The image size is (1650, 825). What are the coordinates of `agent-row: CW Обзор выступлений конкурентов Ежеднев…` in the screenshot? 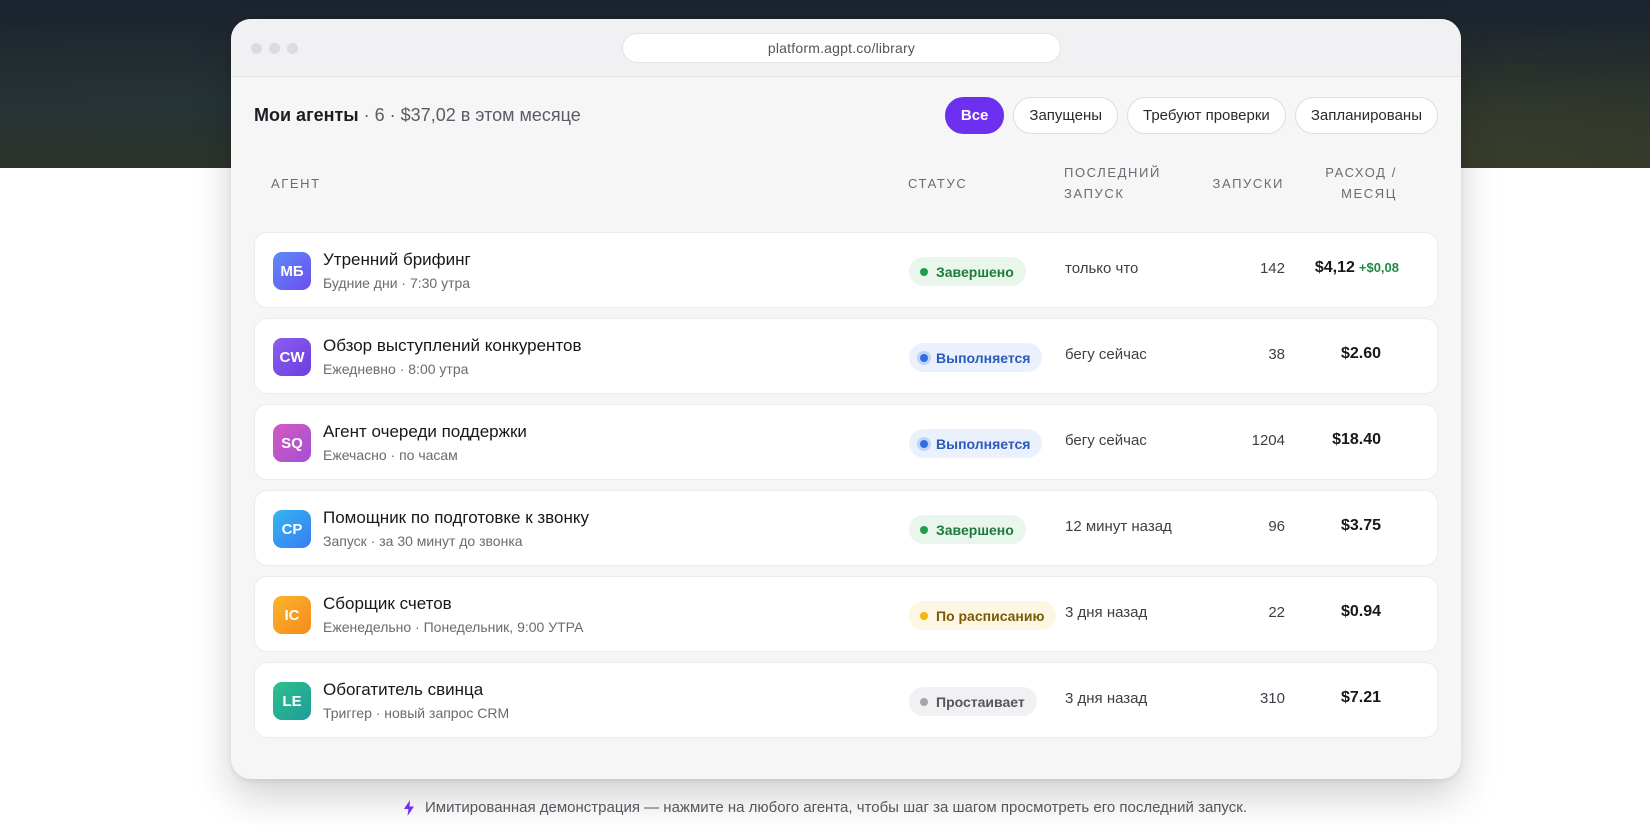 It's located at (846, 356).